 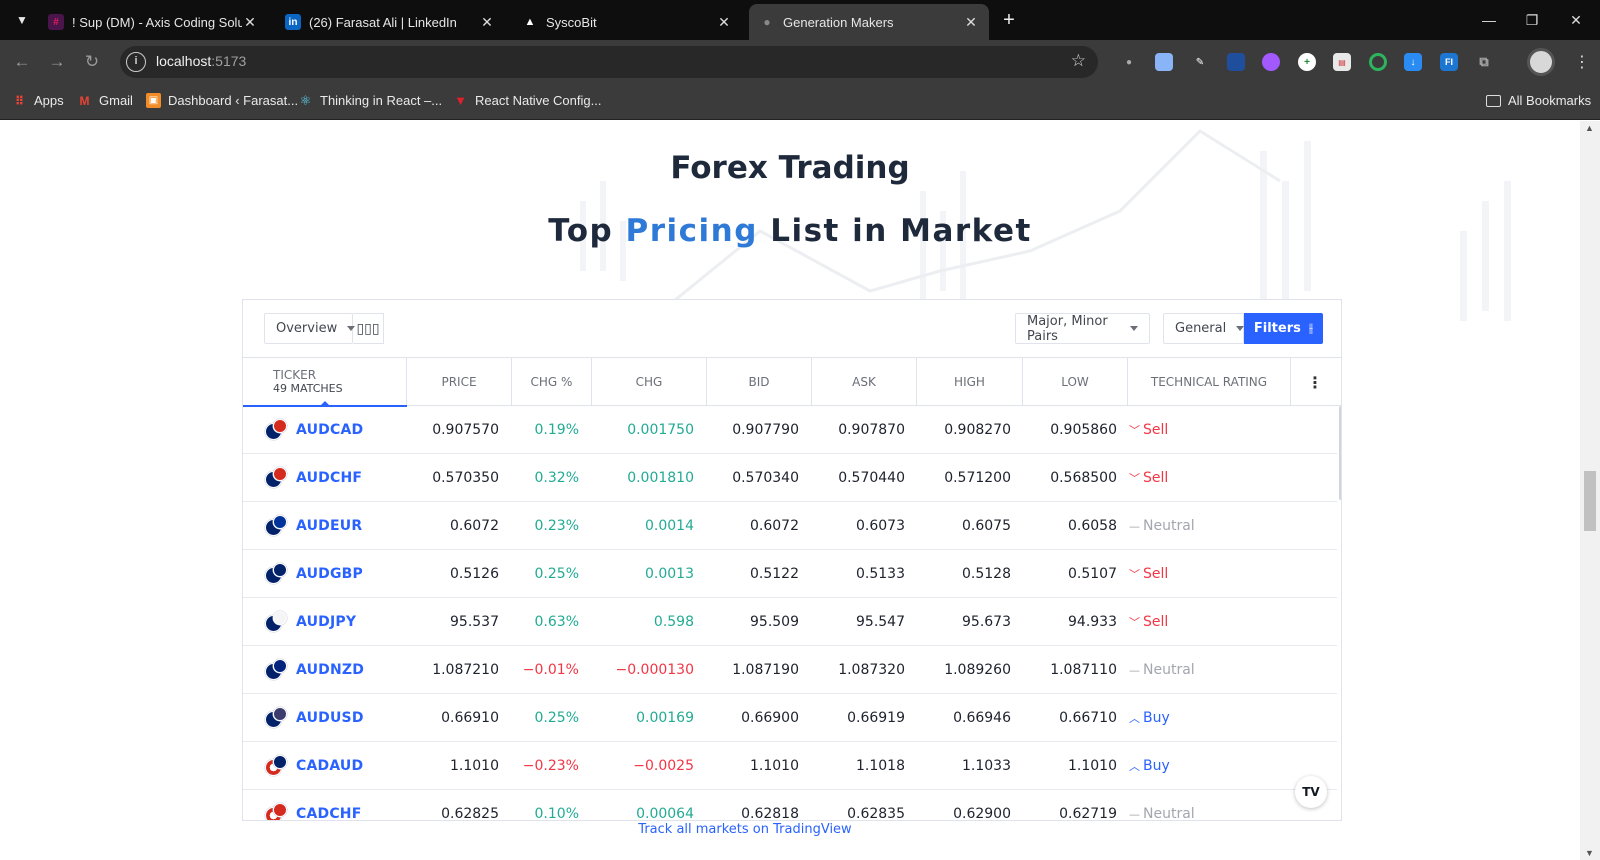 What do you see at coordinates (869, 22) in the screenshot?
I see `browser-tab-generation-makers: ● Generation Makers ✕` at bounding box center [869, 22].